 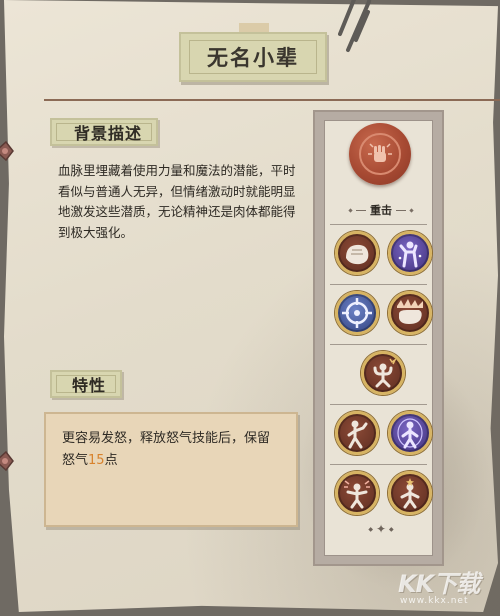 I want to click on trait-section-tag: 特性, so click(x=86, y=384).